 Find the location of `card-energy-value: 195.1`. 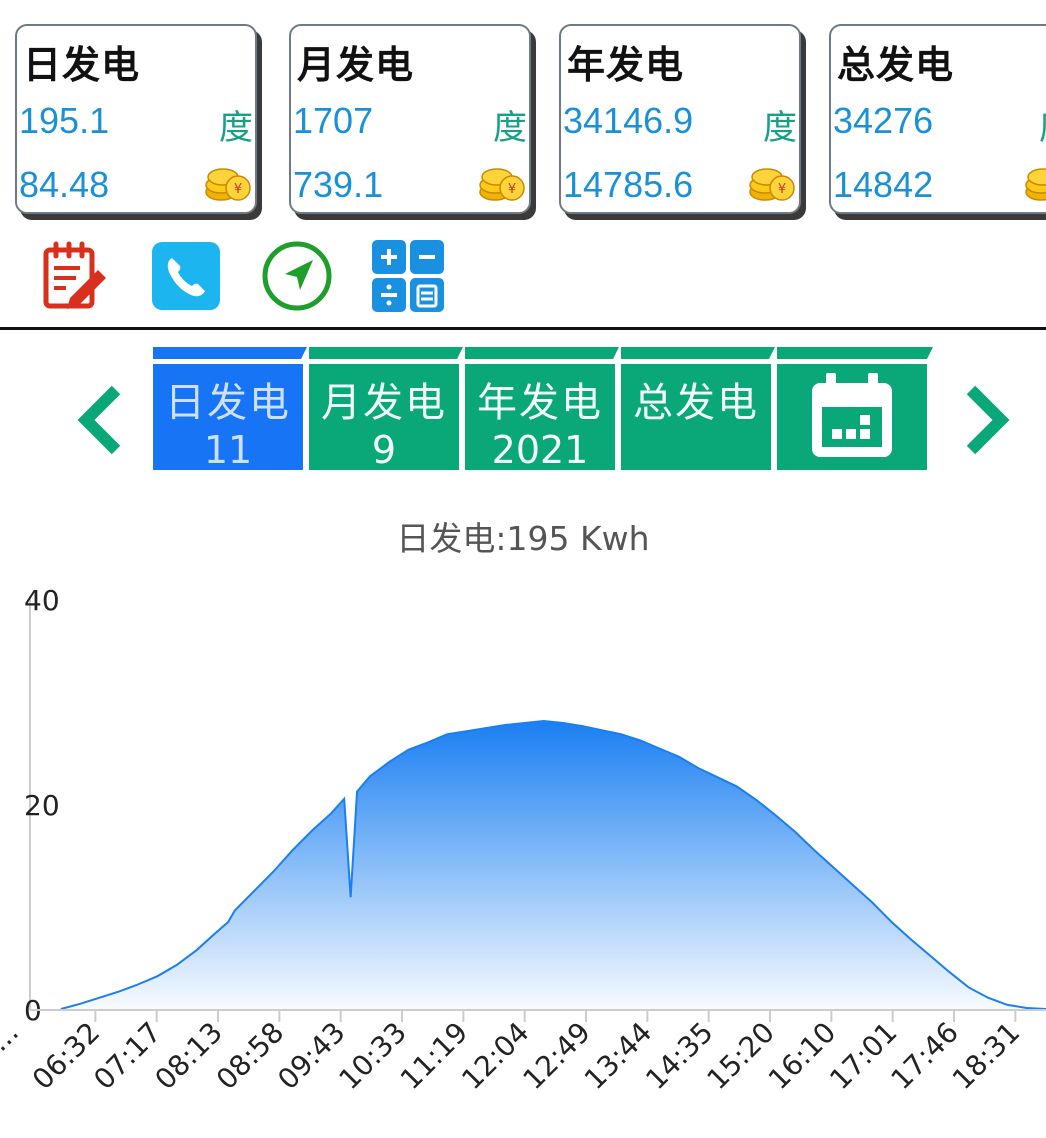

card-energy-value: 195.1 is located at coordinates (64, 120).